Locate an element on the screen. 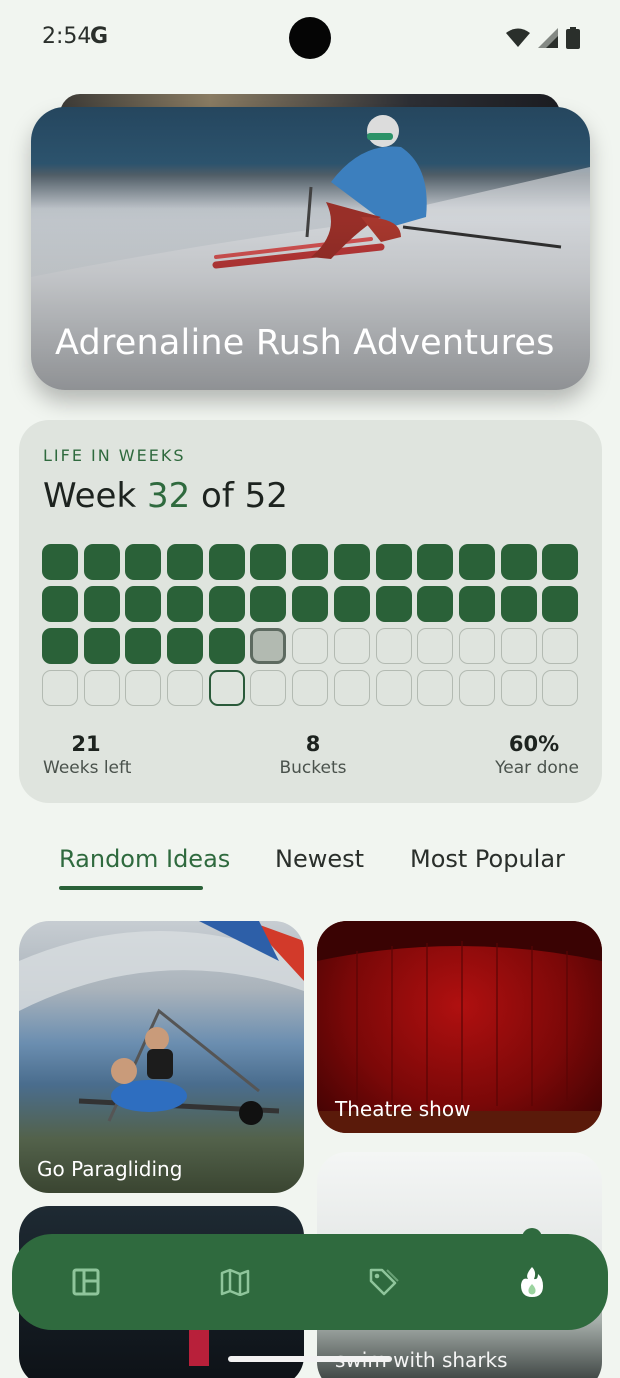 This screenshot has height=1378, width=620. tab-most-popular: Most Popular is located at coordinates (487, 859).